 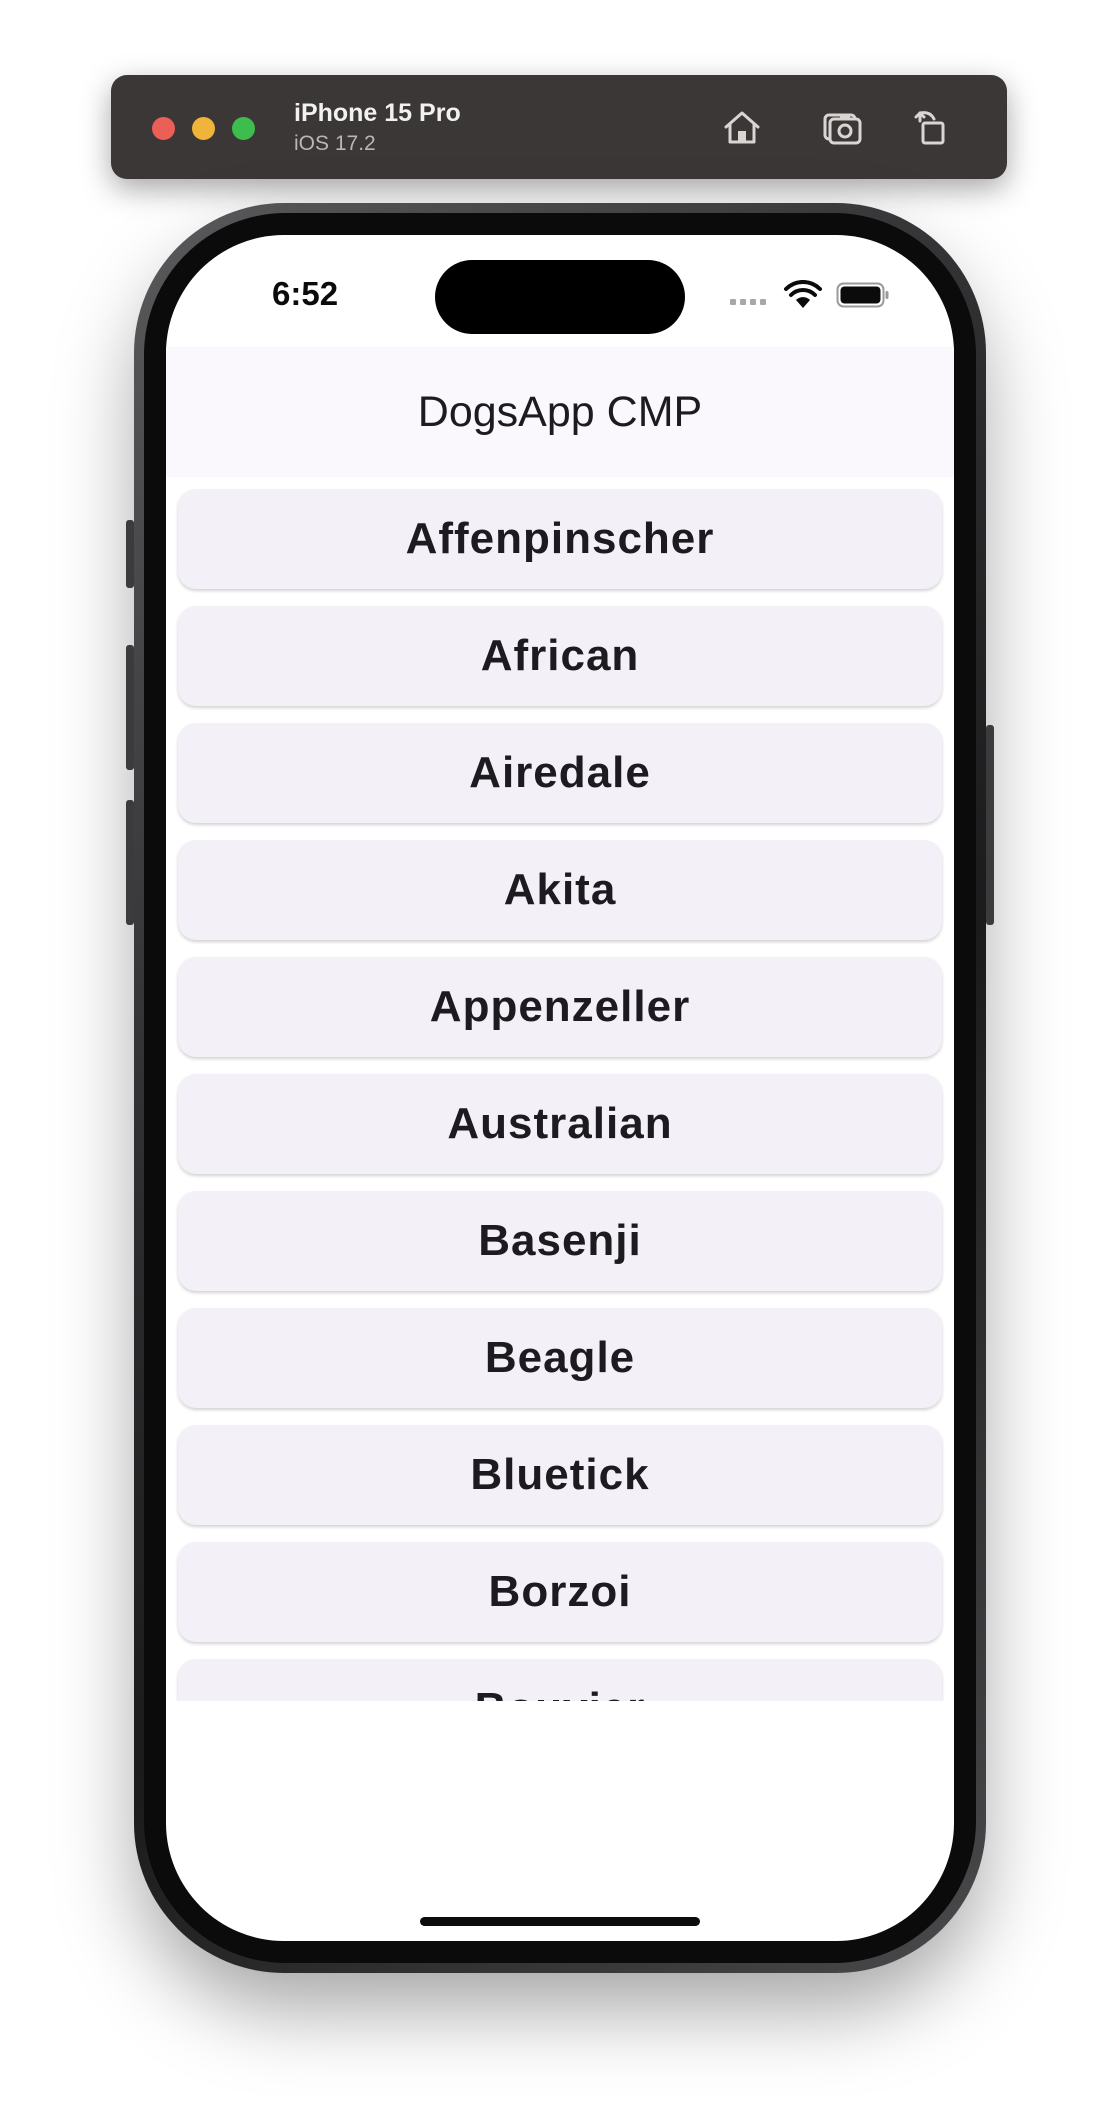 What do you see at coordinates (243, 128) in the screenshot?
I see `zoom-window-button` at bounding box center [243, 128].